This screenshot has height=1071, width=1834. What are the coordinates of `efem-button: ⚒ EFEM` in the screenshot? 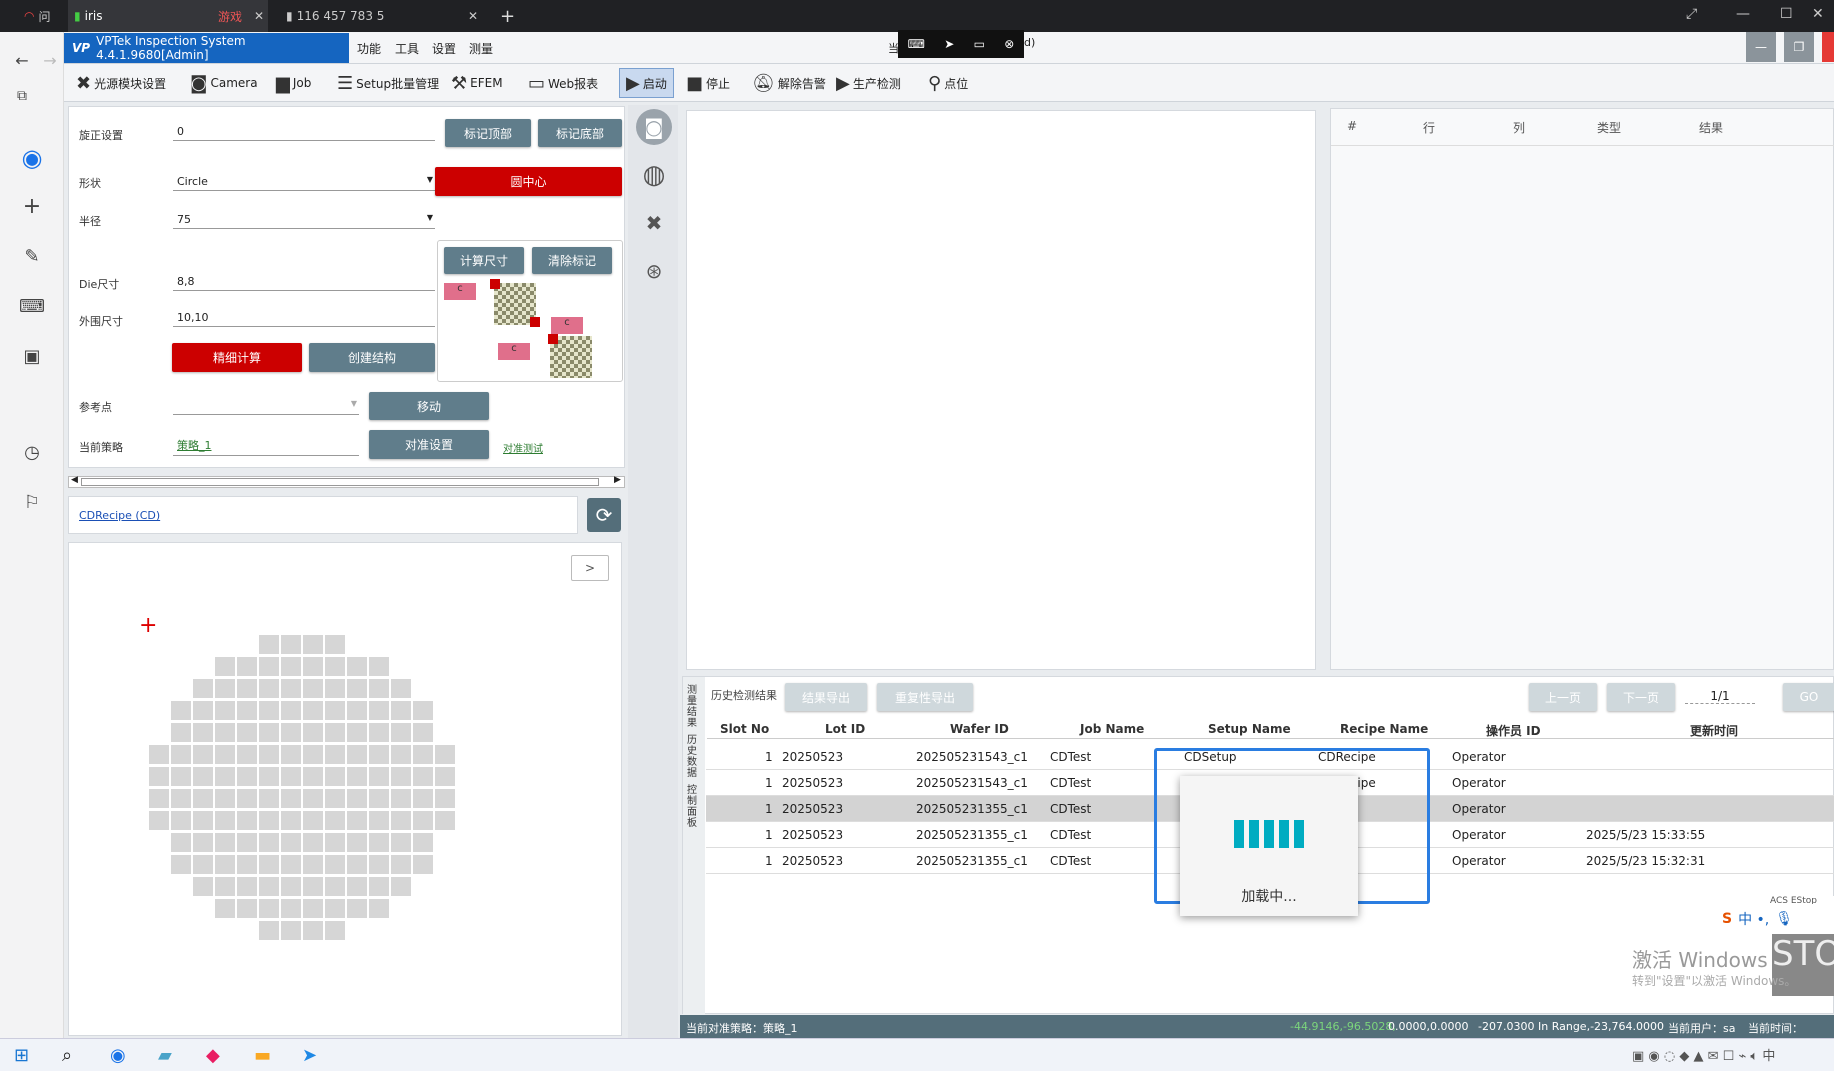 It's located at (477, 83).